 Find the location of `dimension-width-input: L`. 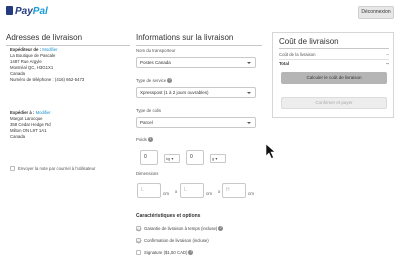

dimension-width-input: L is located at coordinates (192, 190).